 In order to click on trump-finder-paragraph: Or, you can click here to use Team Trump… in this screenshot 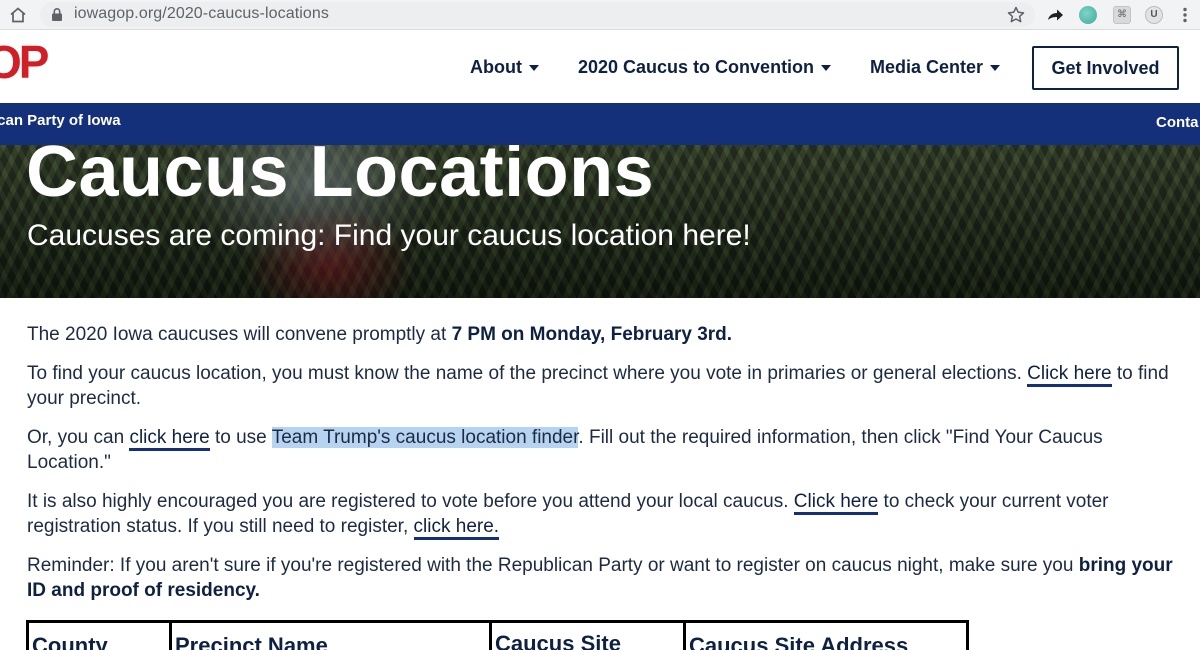, I will do `click(607, 450)`.